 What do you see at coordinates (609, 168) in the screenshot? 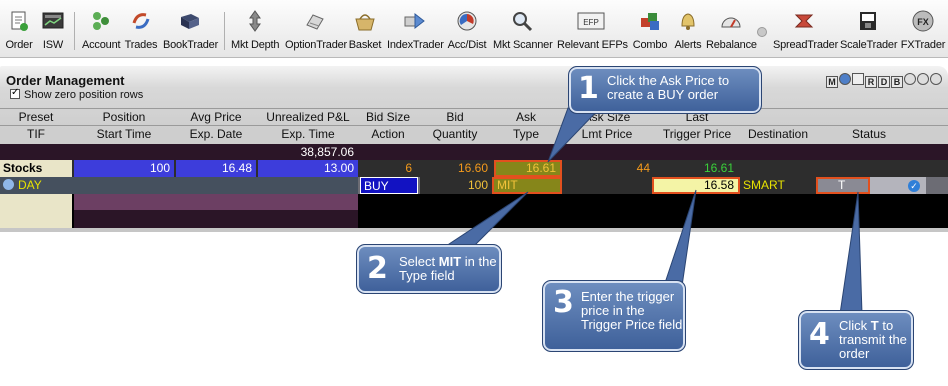
I see `stock-ask-size: 44` at bounding box center [609, 168].